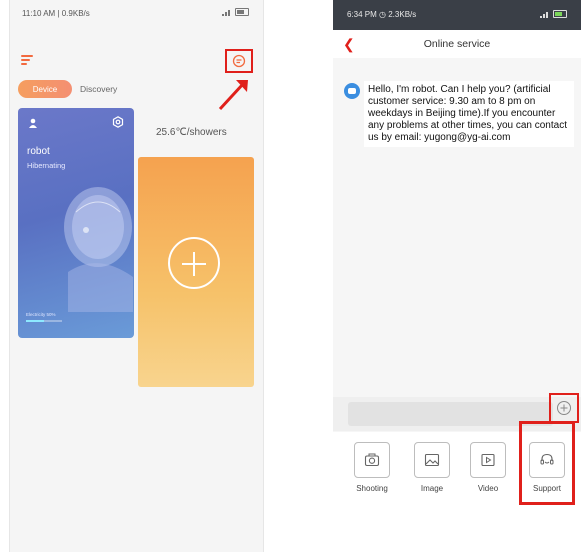 The width and height of the screenshot is (581, 552). What do you see at coordinates (432, 467) in the screenshot?
I see `image-button: Image` at bounding box center [432, 467].